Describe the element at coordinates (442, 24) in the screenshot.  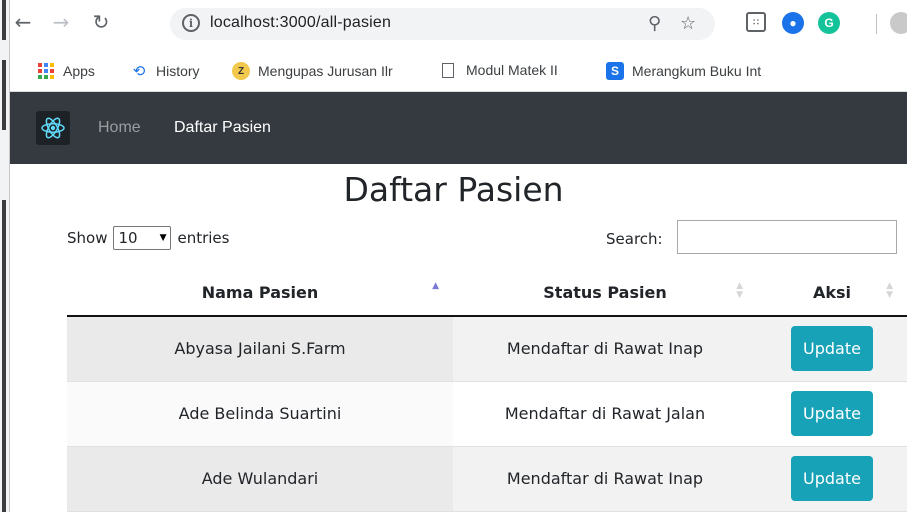
I see `address-bar: i localhost:3000/all-pasien ⚲ ☆` at that location.